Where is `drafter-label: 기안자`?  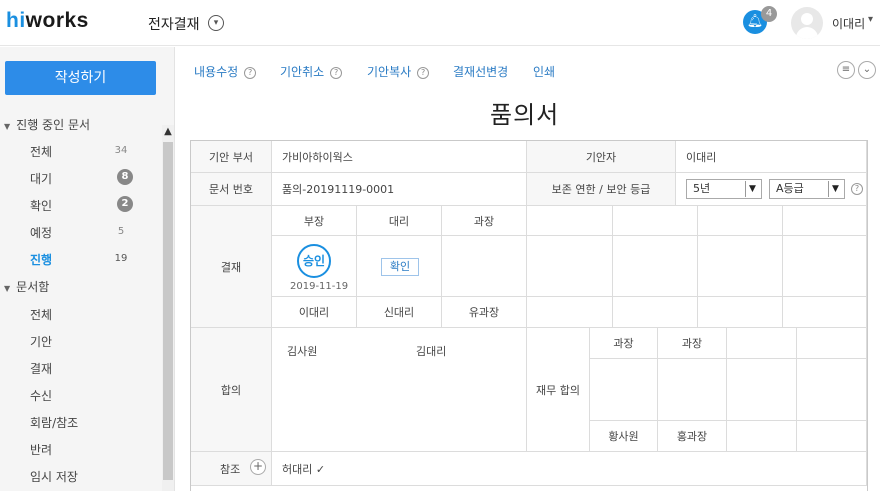 drafter-label: 기안자 is located at coordinates (601, 157).